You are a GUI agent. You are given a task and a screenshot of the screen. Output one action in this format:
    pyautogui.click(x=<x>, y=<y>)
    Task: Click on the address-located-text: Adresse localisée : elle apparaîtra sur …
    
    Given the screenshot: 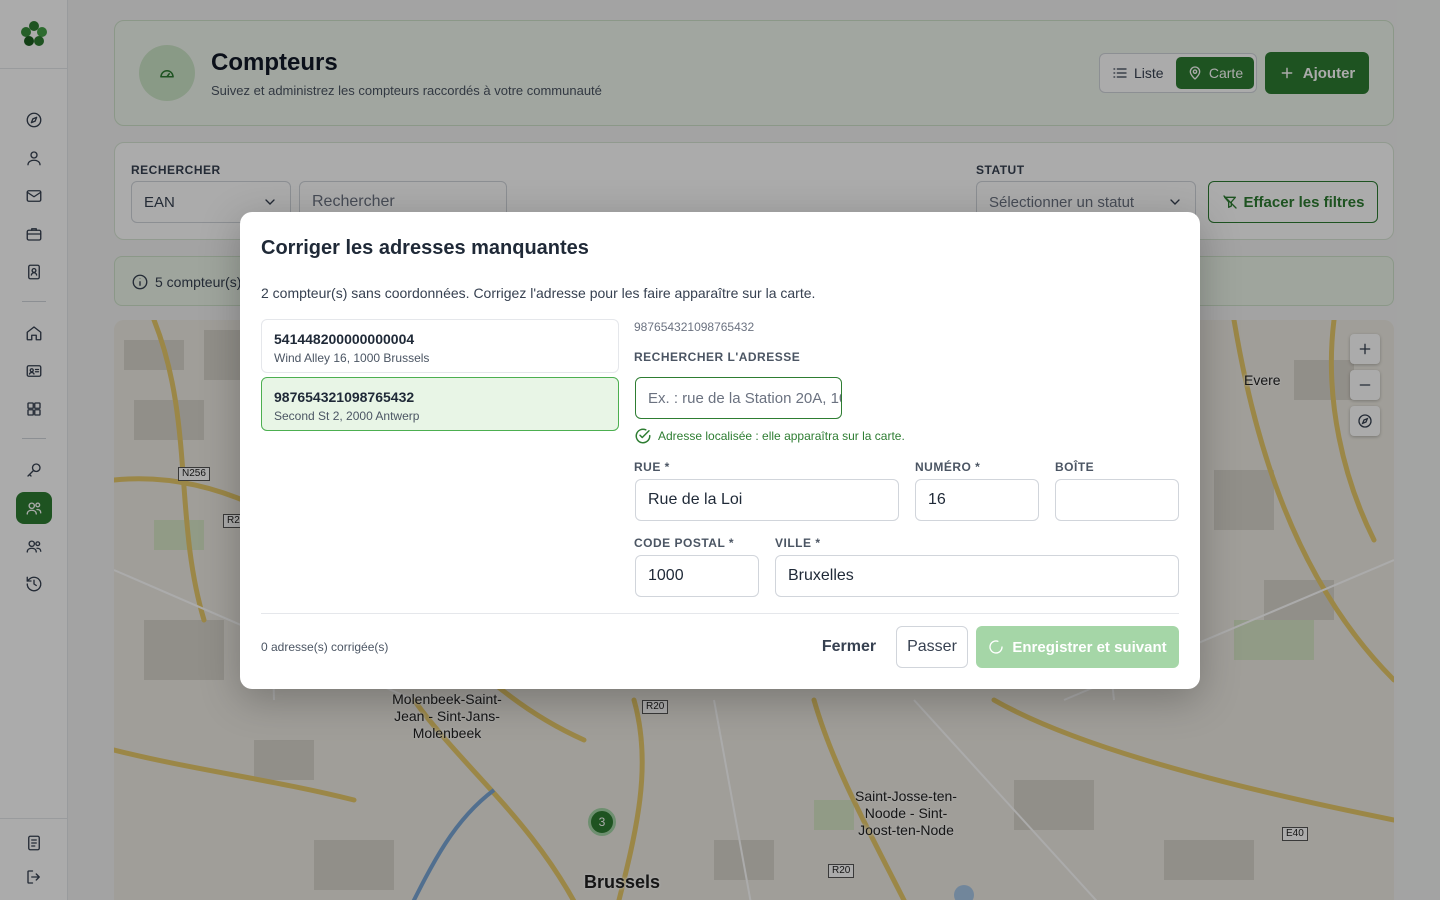 What is the action you would take?
    pyautogui.click(x=781, y=436)
    